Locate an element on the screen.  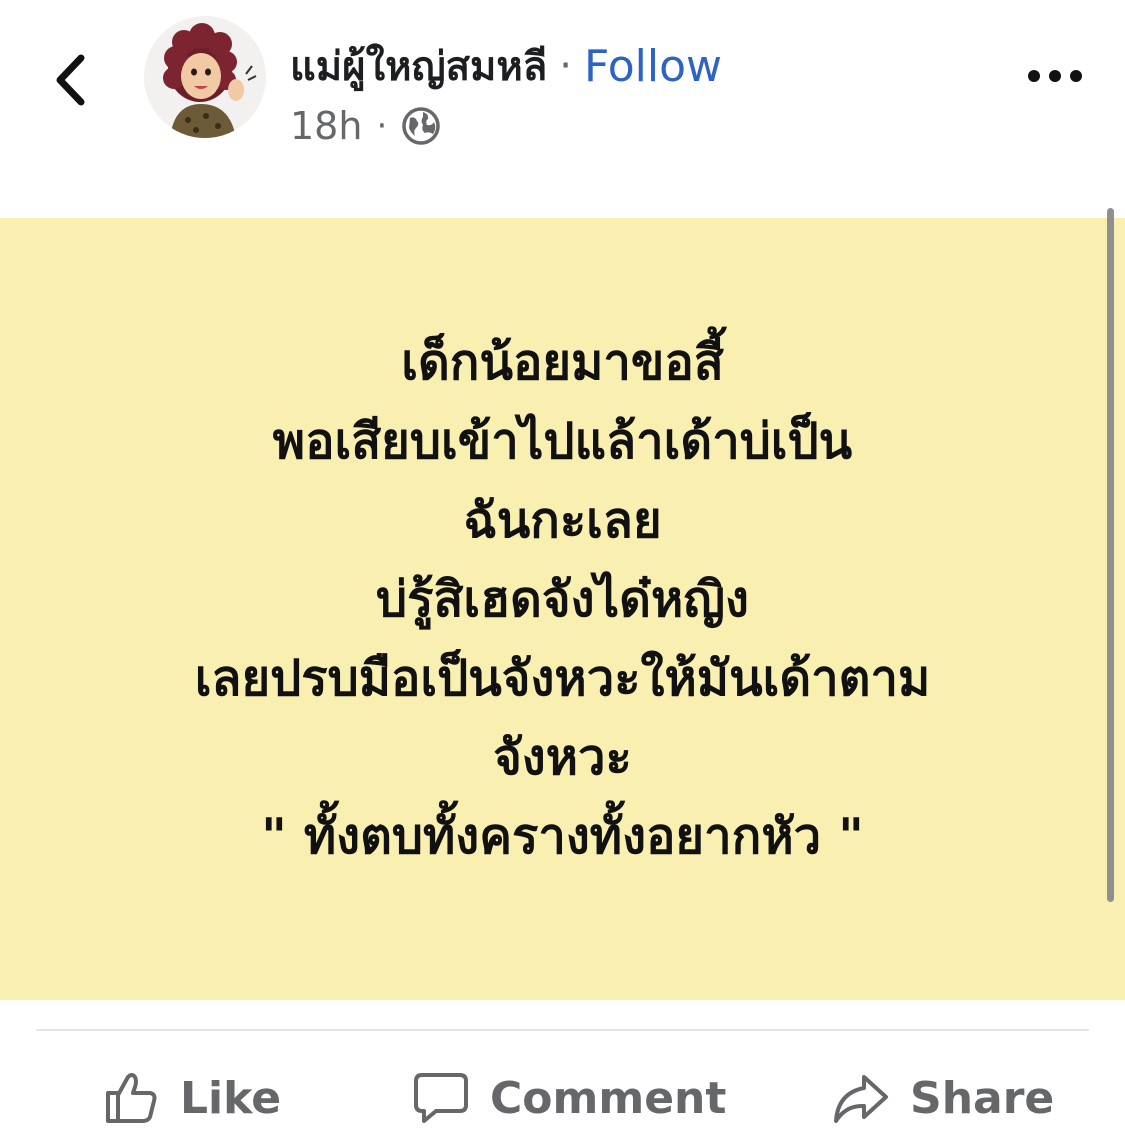
action-divider is located at coordinates (562, 1030).